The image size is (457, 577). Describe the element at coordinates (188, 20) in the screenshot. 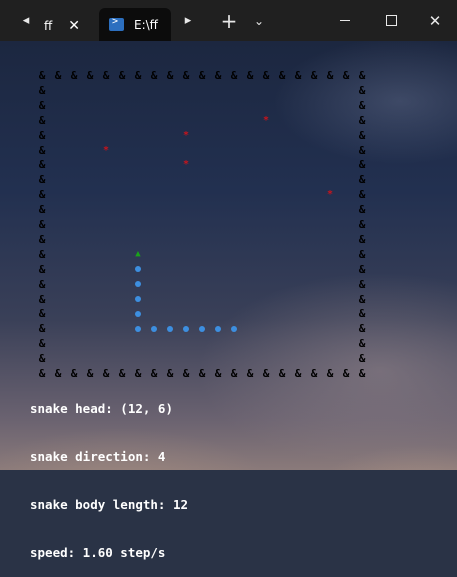

I see `scroll-tabs-right-icon: ▸` at that location.